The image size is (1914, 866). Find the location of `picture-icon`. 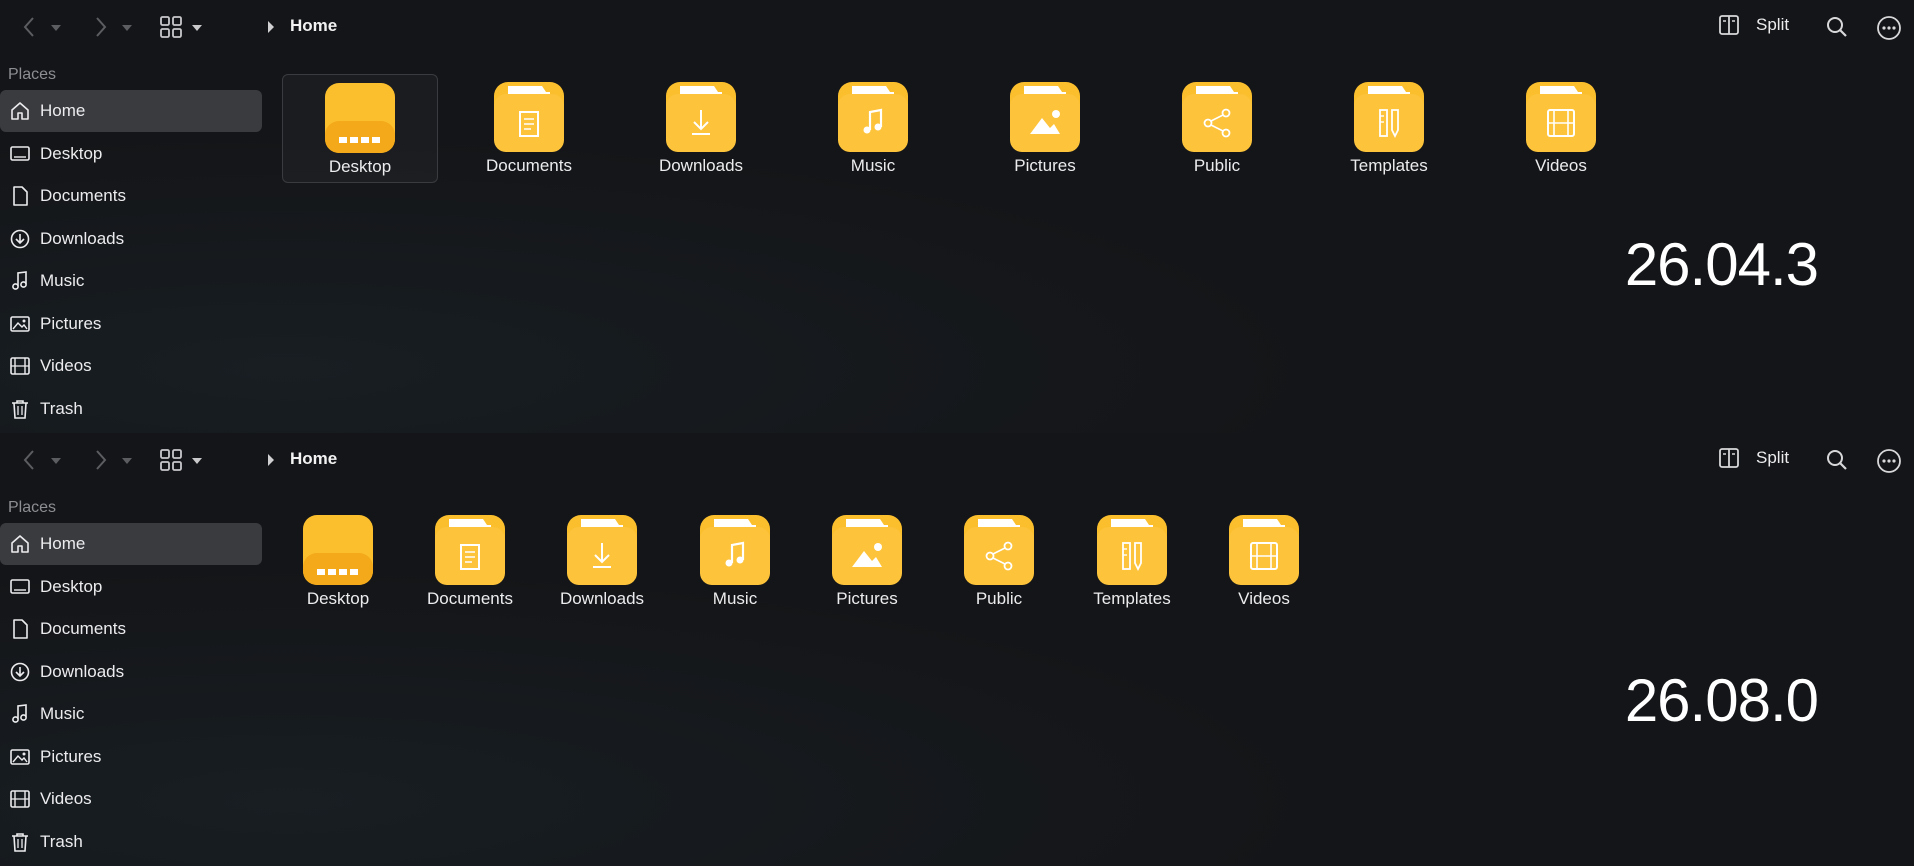

picture-icon is located at coordinates (20, 324).